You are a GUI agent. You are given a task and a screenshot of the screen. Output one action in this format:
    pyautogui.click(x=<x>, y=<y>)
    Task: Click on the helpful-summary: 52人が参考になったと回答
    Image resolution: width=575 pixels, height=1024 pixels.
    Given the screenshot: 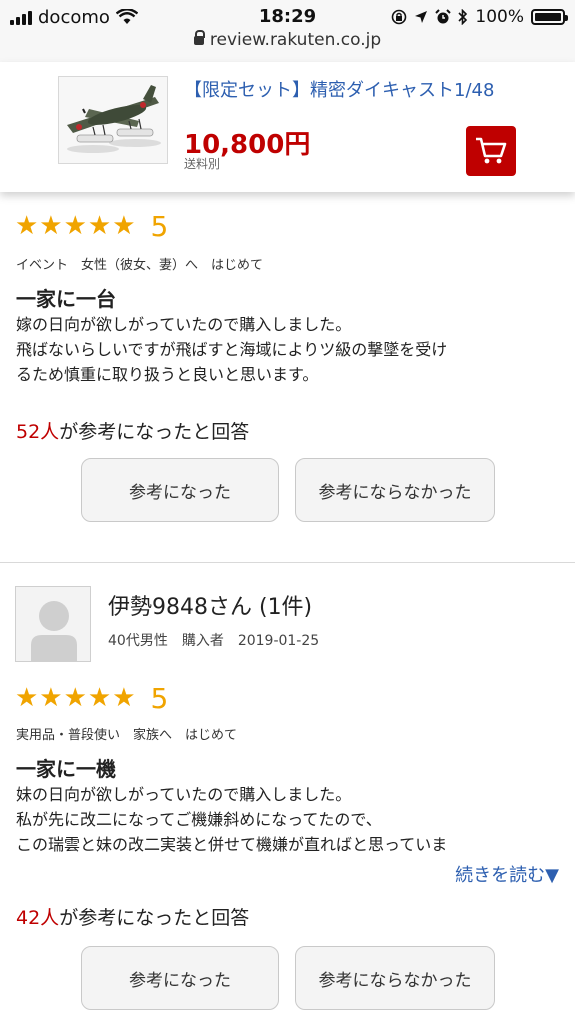 What is the action you would take?
    pyautogui.click(x=287, y=430)
    